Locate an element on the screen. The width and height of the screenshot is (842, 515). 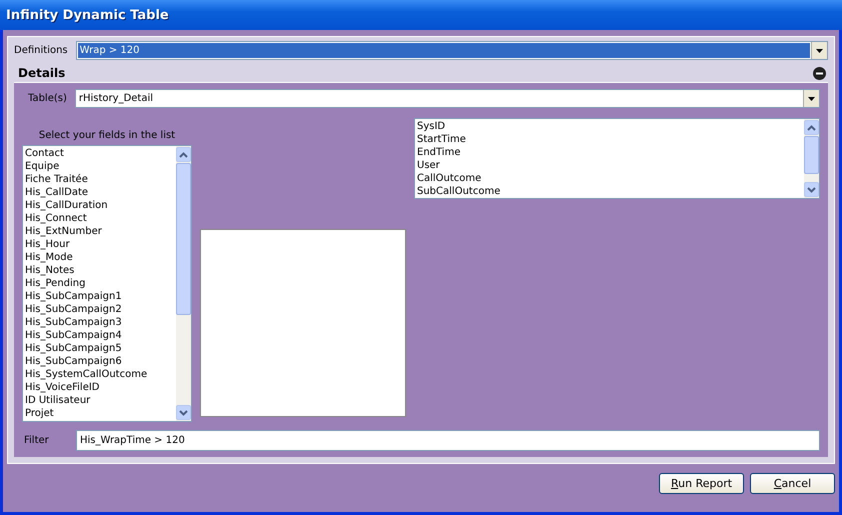
list-item: His_Pending is located at coordinates (99, 283).